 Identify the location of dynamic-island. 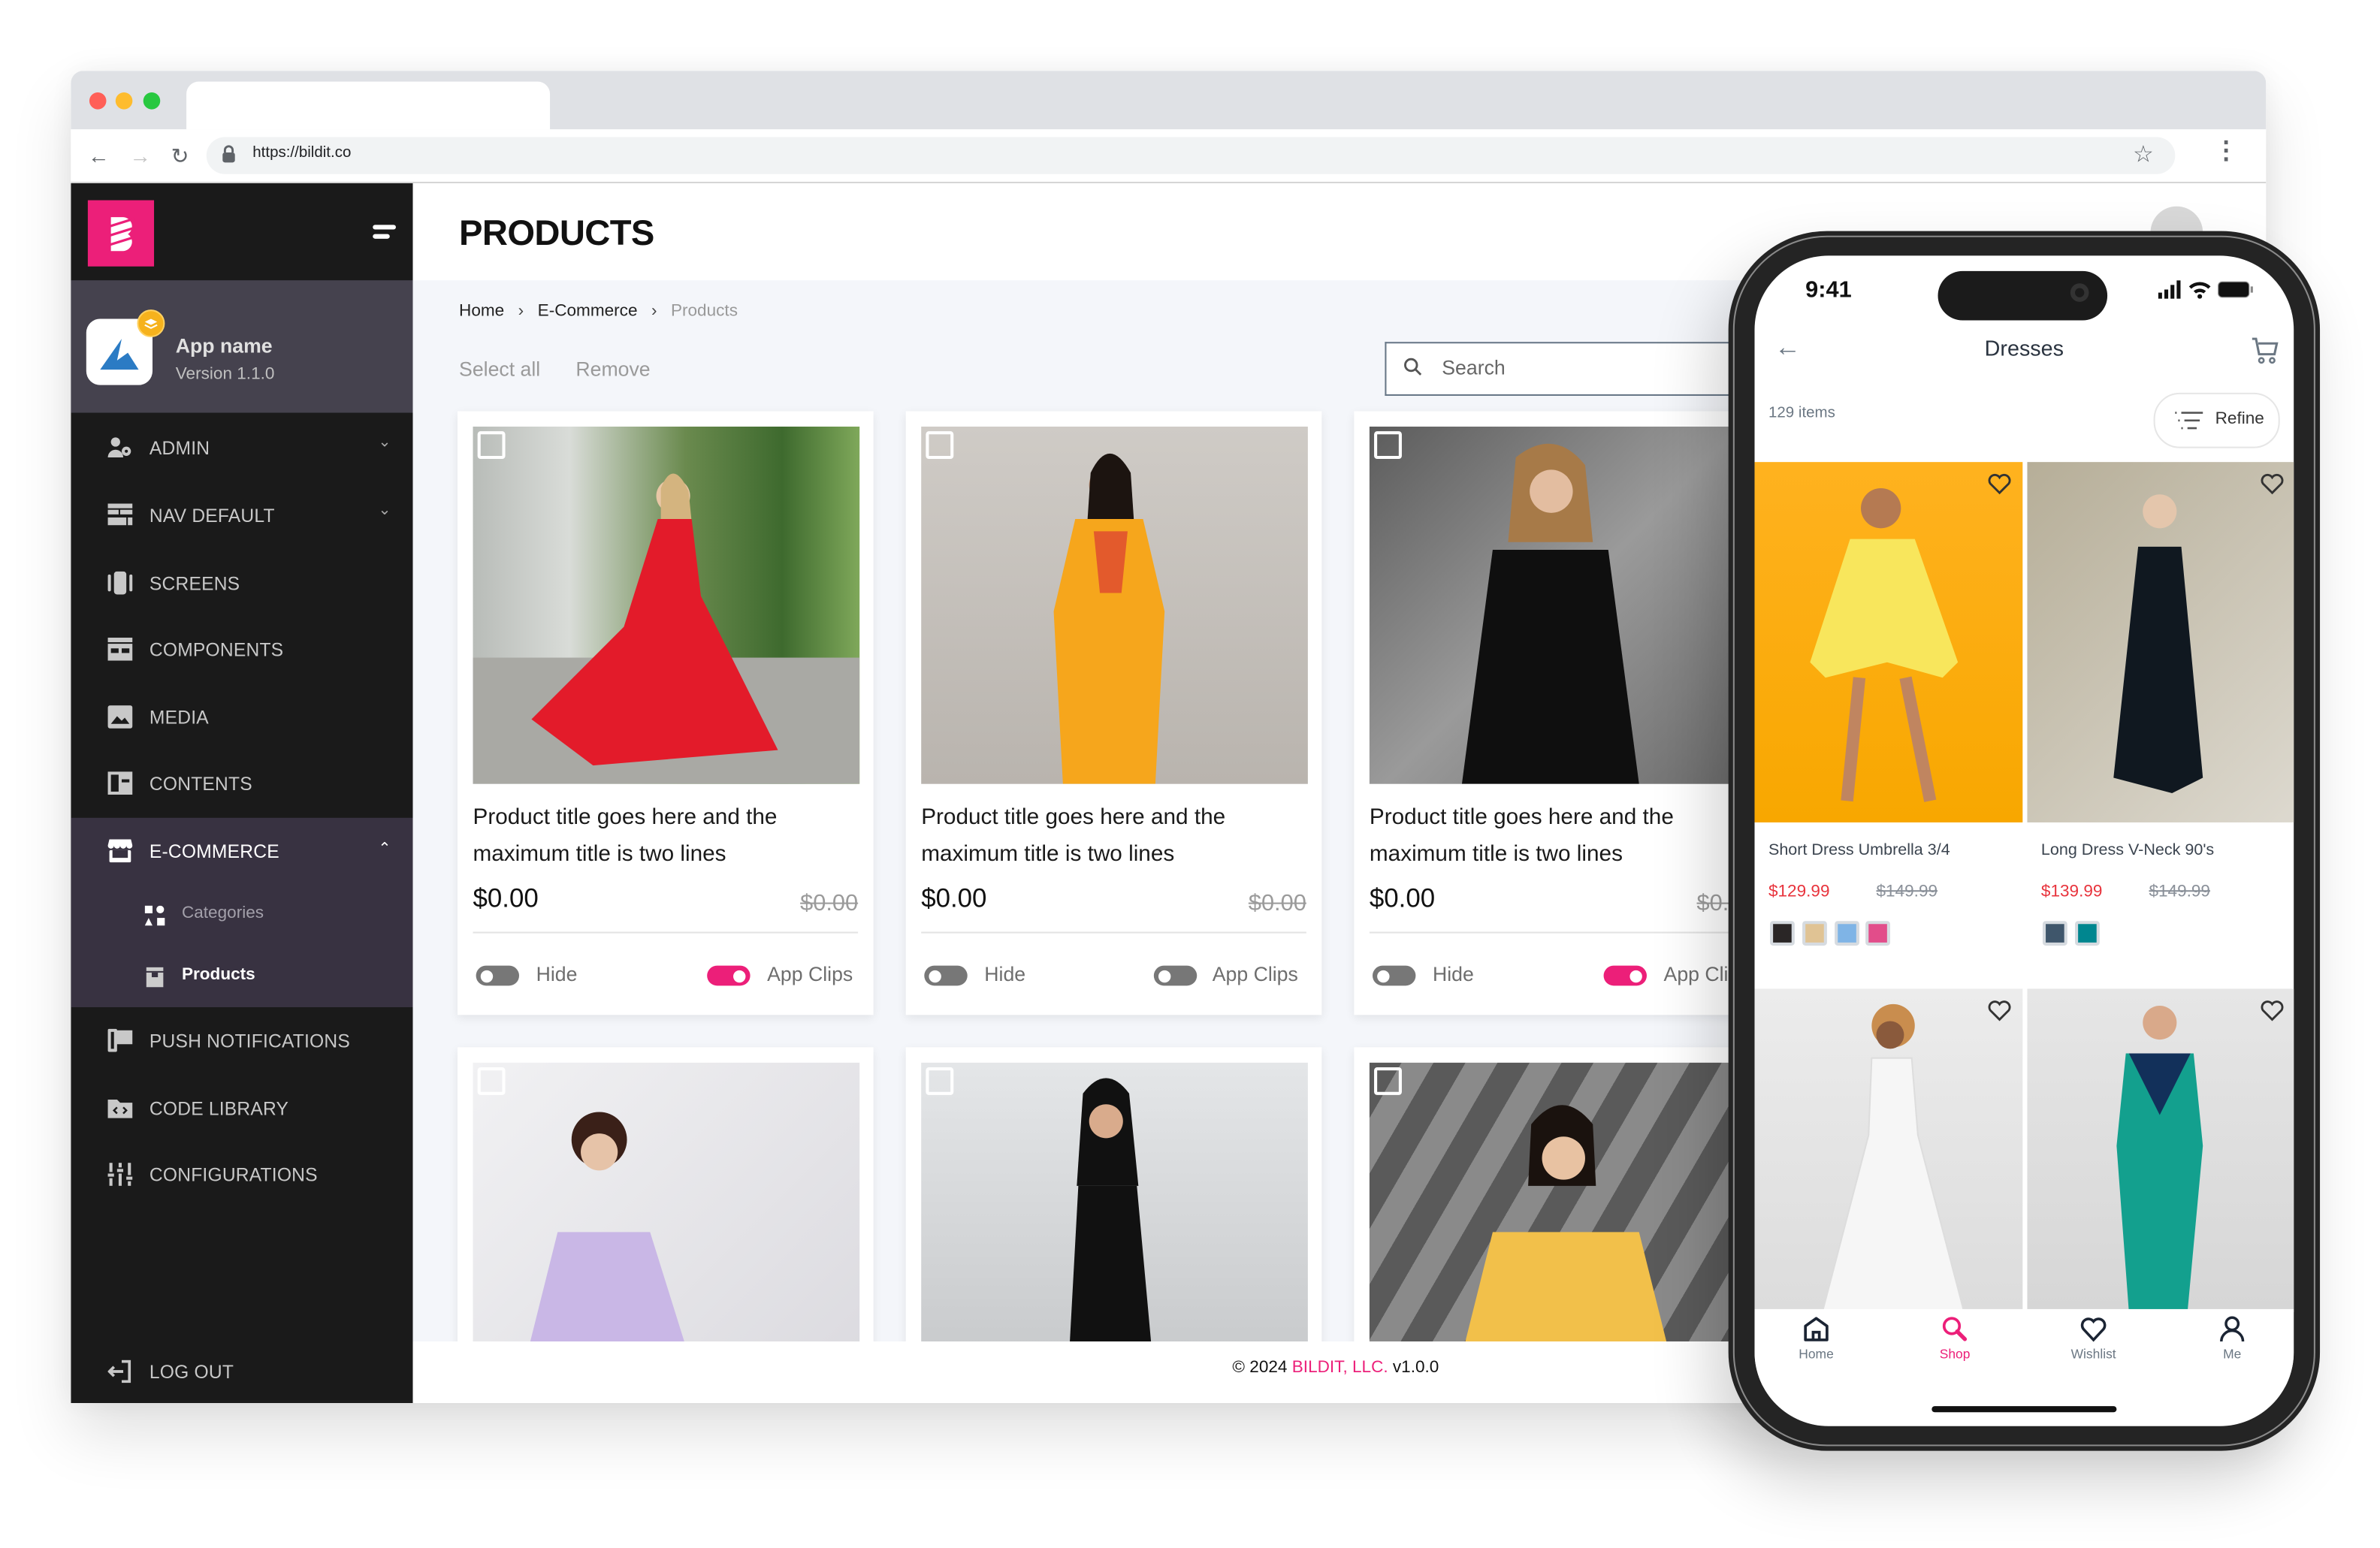
(2023, 295).